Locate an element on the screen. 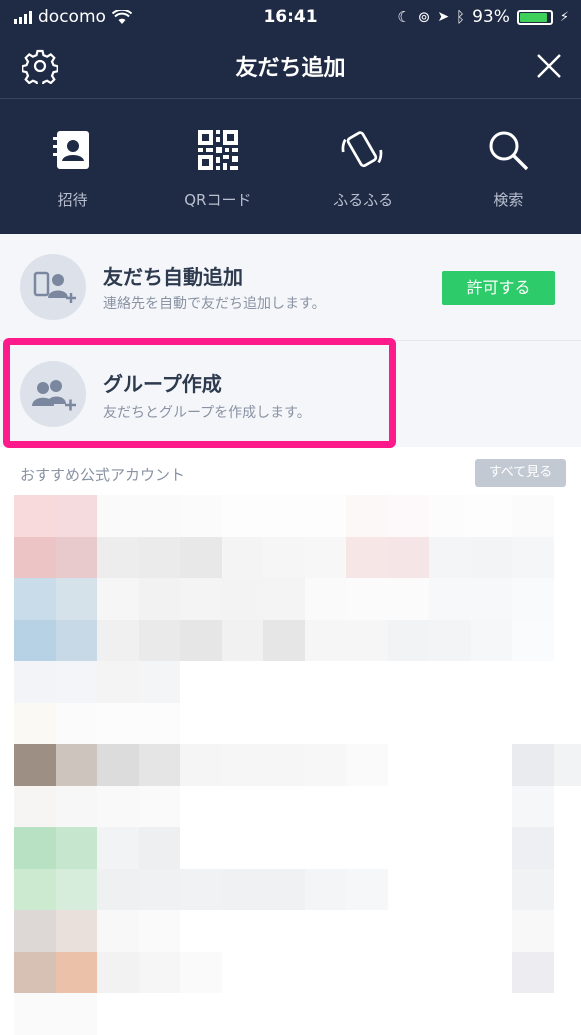  tool-search: 検索 is located at coordinates (508, 166).